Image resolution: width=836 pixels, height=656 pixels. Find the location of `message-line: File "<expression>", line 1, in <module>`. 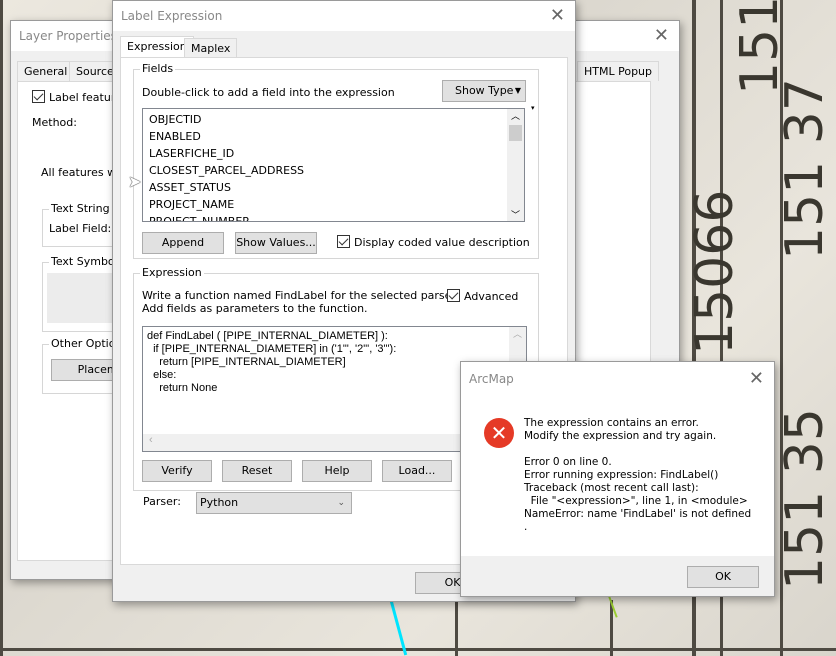

message-line: File "<expression>", line 1, in <module> is located at coordinates (636, 501).